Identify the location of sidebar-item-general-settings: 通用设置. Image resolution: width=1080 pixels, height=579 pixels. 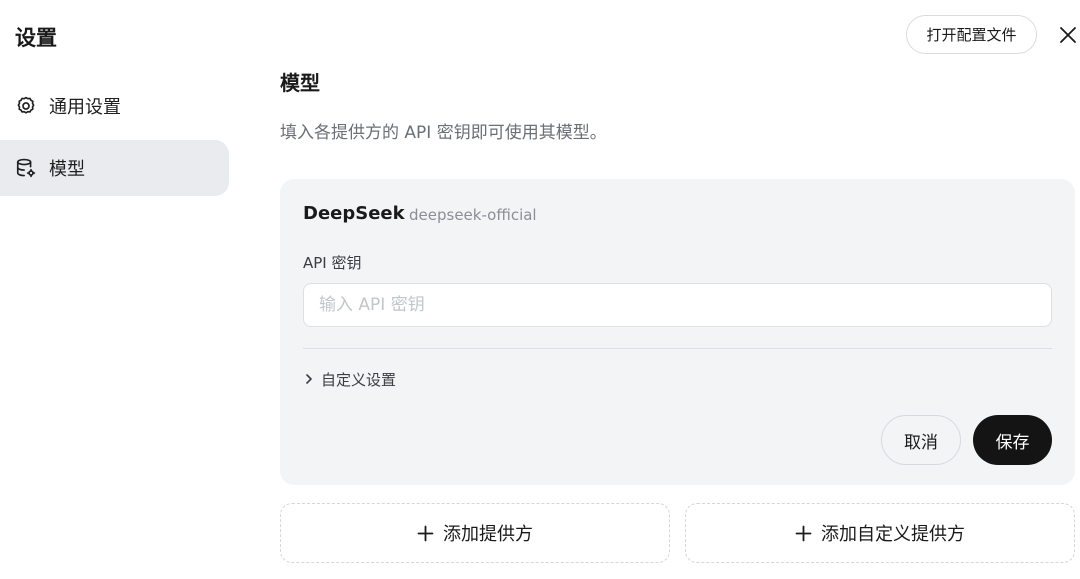
(114, 106).